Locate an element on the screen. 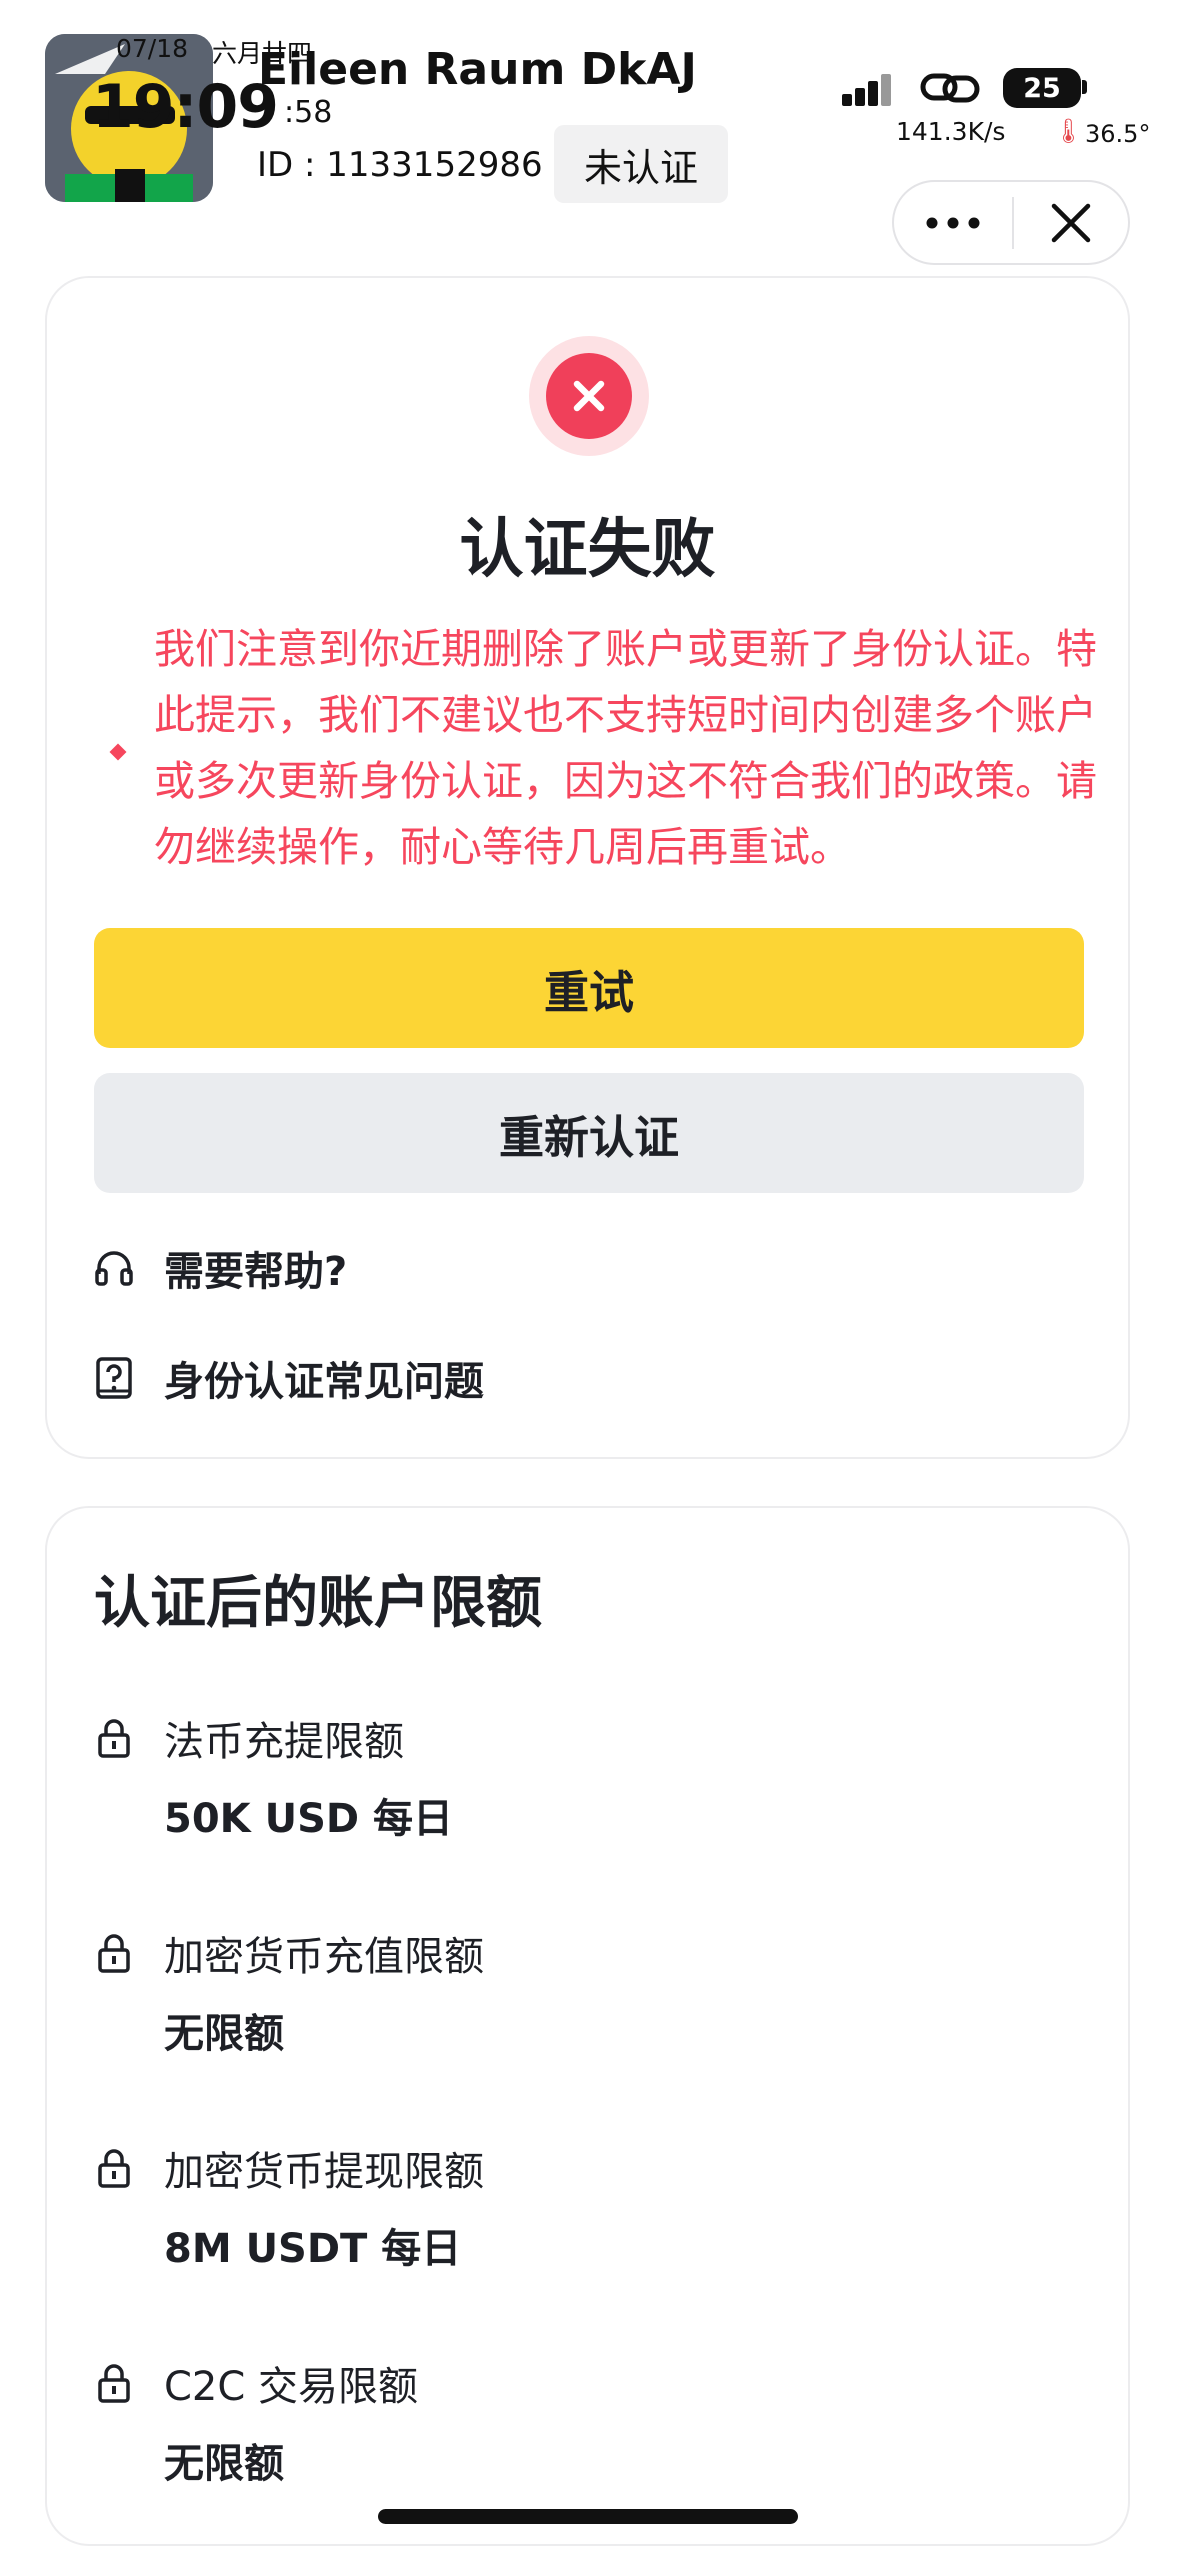  status-date: 07/18 is located at coordinates (152, 48).